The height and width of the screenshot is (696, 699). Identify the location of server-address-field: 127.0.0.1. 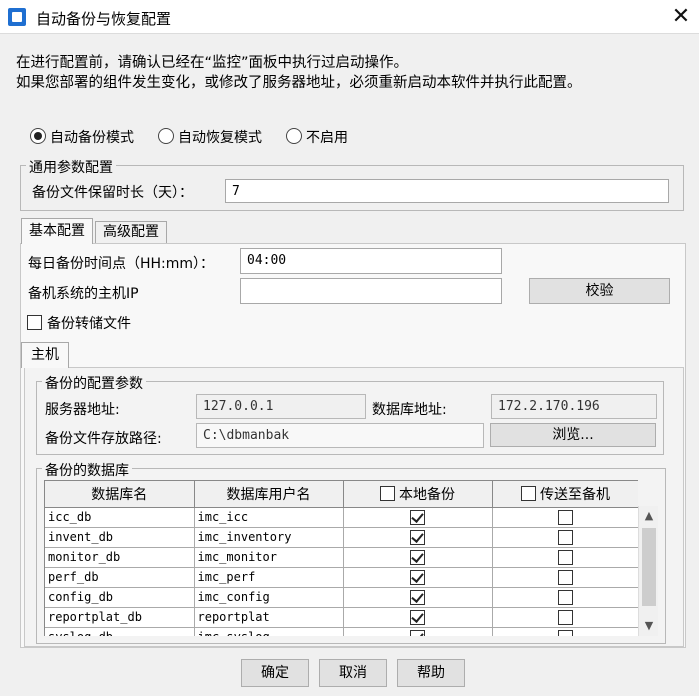
(281, 406).